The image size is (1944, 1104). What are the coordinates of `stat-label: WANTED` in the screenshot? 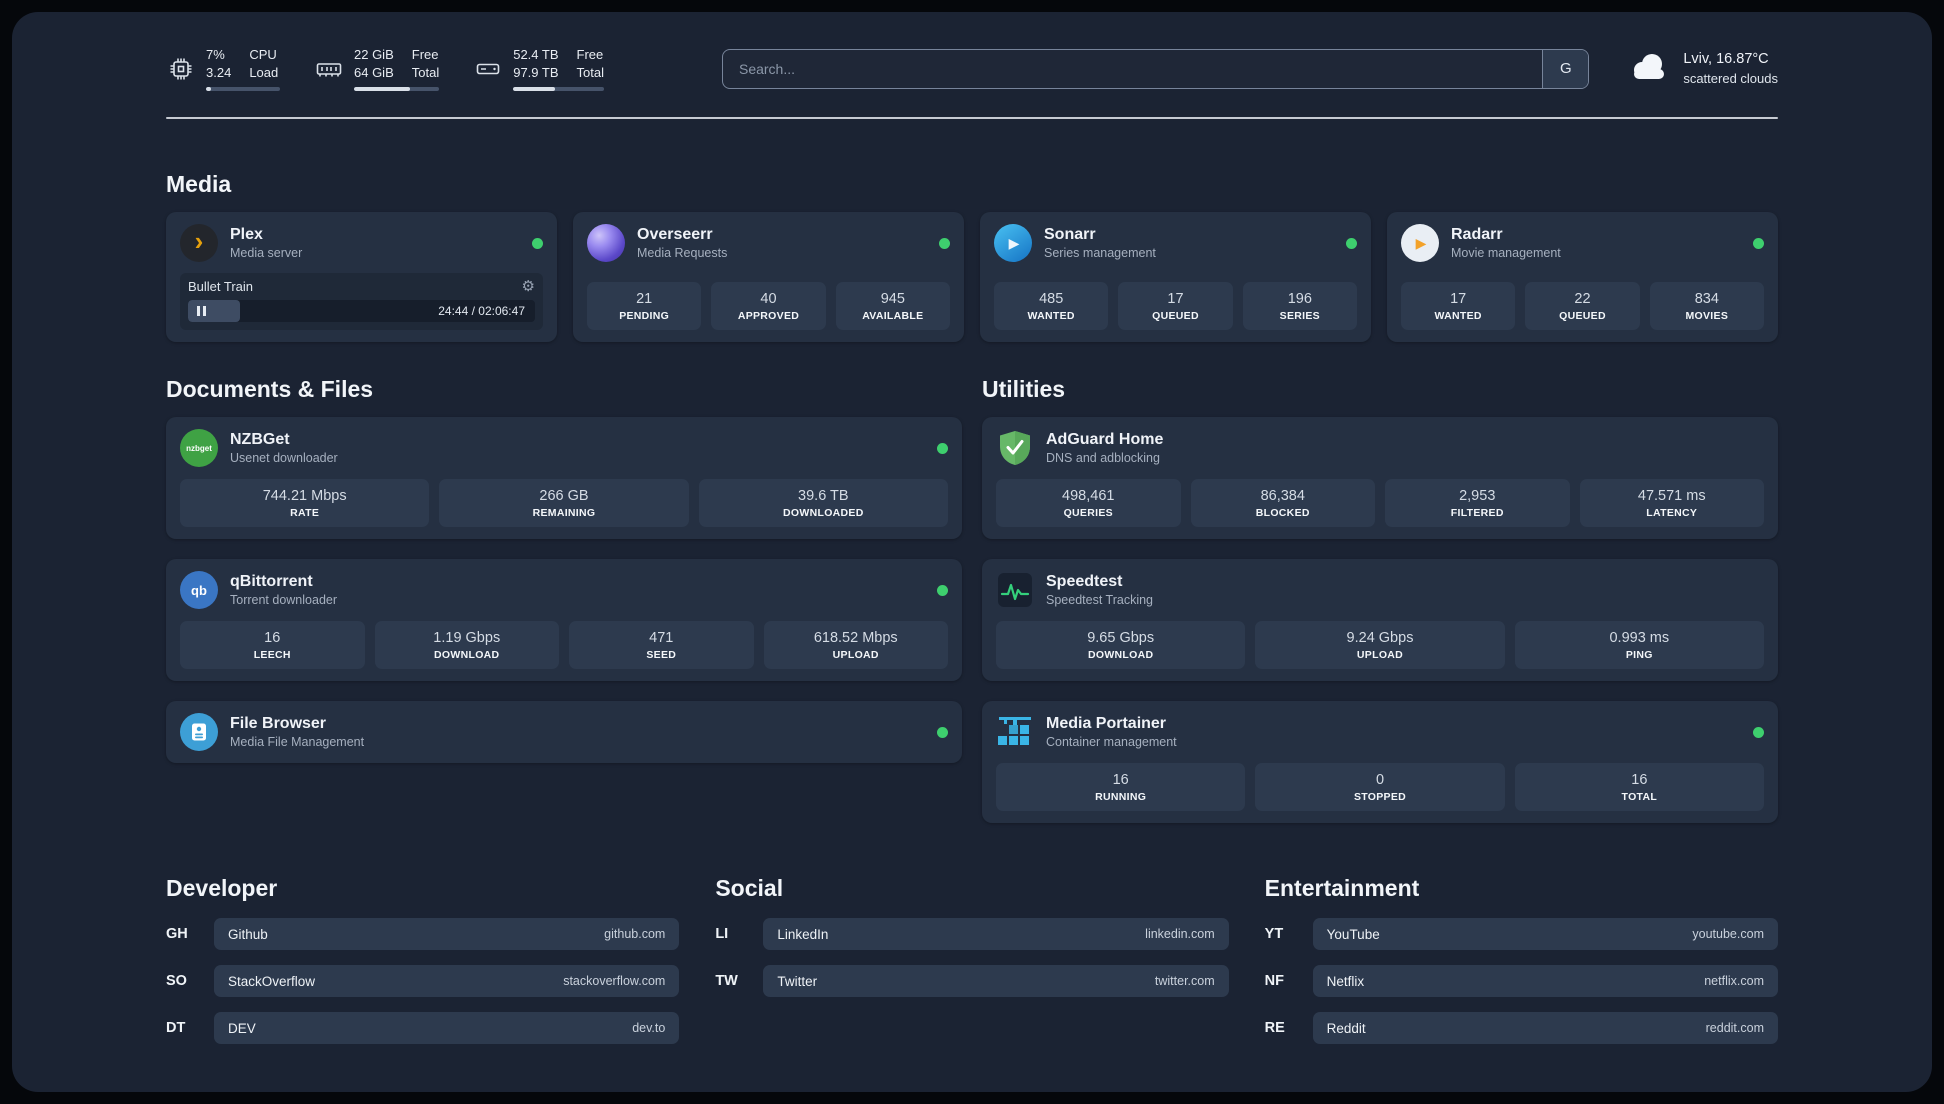 It's located at (1051, 315).